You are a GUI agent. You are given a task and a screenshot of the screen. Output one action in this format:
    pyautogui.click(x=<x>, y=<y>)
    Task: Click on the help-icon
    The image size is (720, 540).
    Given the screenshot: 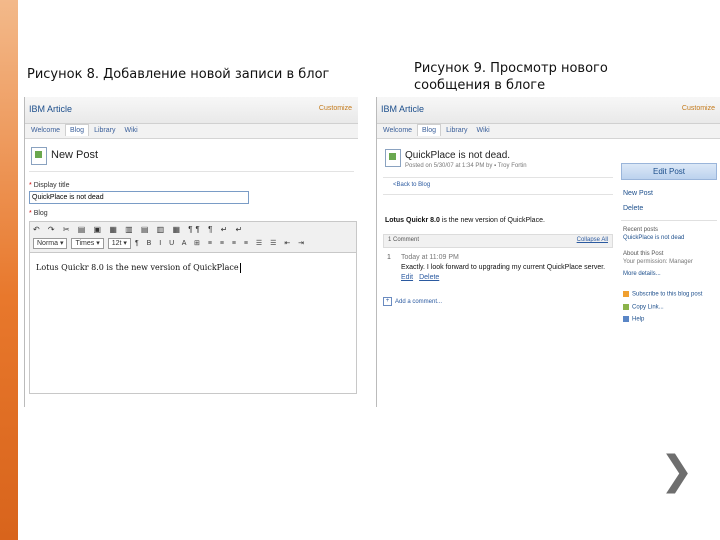 What is the action you would take?
    pyautogui.click(x=626, y=319)
    